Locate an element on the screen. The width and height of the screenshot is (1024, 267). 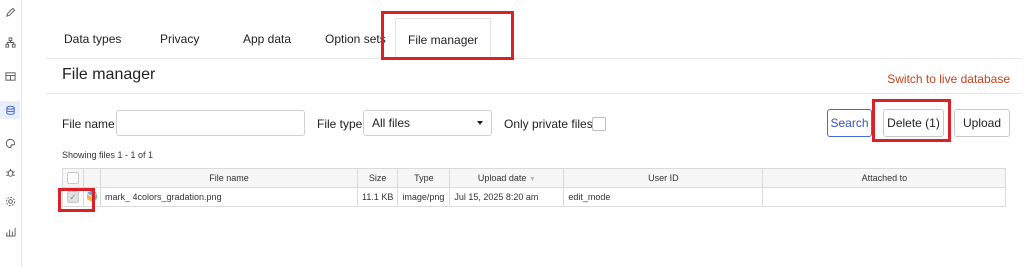
select-all-cell is located at coordinates (73, 178).